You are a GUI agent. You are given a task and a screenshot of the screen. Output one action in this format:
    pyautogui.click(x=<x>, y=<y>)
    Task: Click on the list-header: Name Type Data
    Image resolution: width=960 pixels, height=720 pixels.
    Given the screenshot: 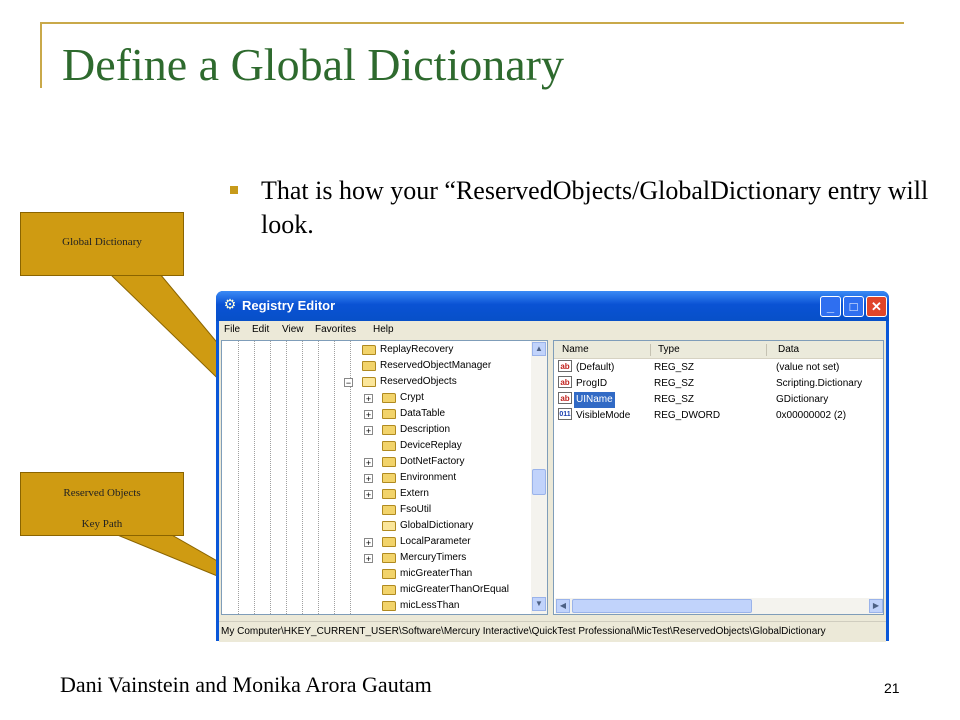 What is the action you would take?
    pyautogui.click(x=718, y=350)
    